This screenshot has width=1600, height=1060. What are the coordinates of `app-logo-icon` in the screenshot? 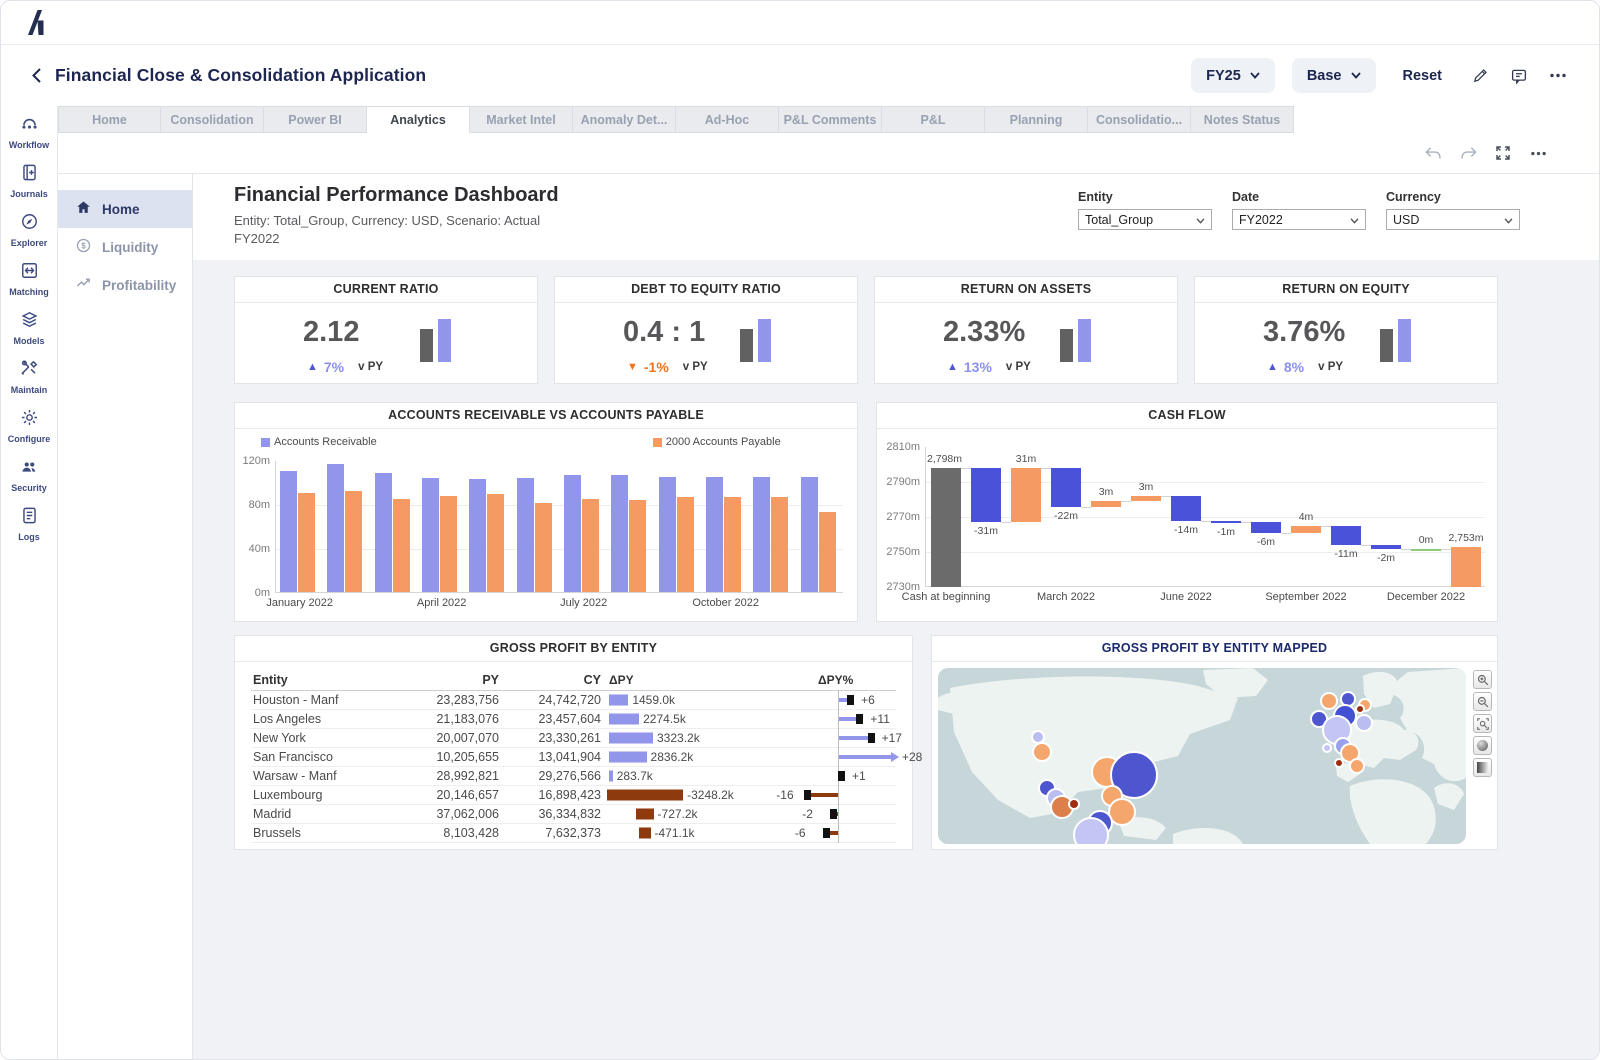 It's located at (39, 22).